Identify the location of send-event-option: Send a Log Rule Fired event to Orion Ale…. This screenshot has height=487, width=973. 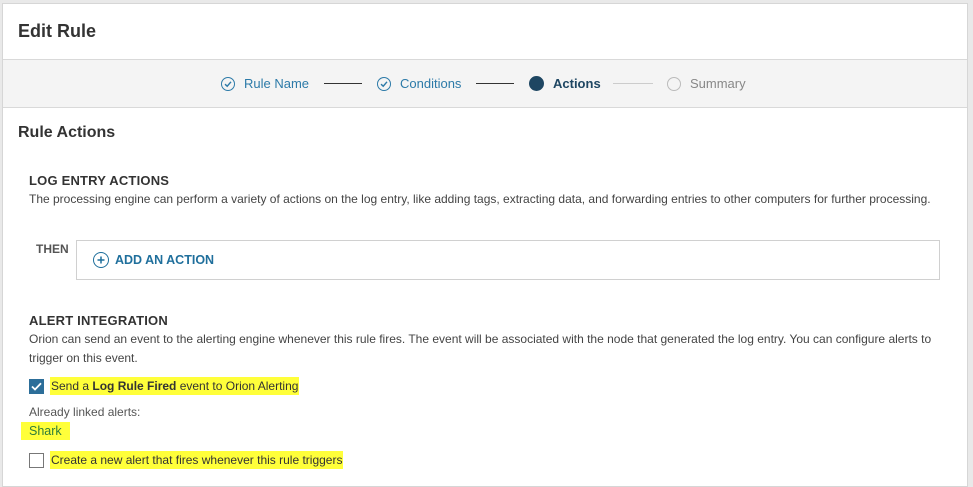
(164, 386).